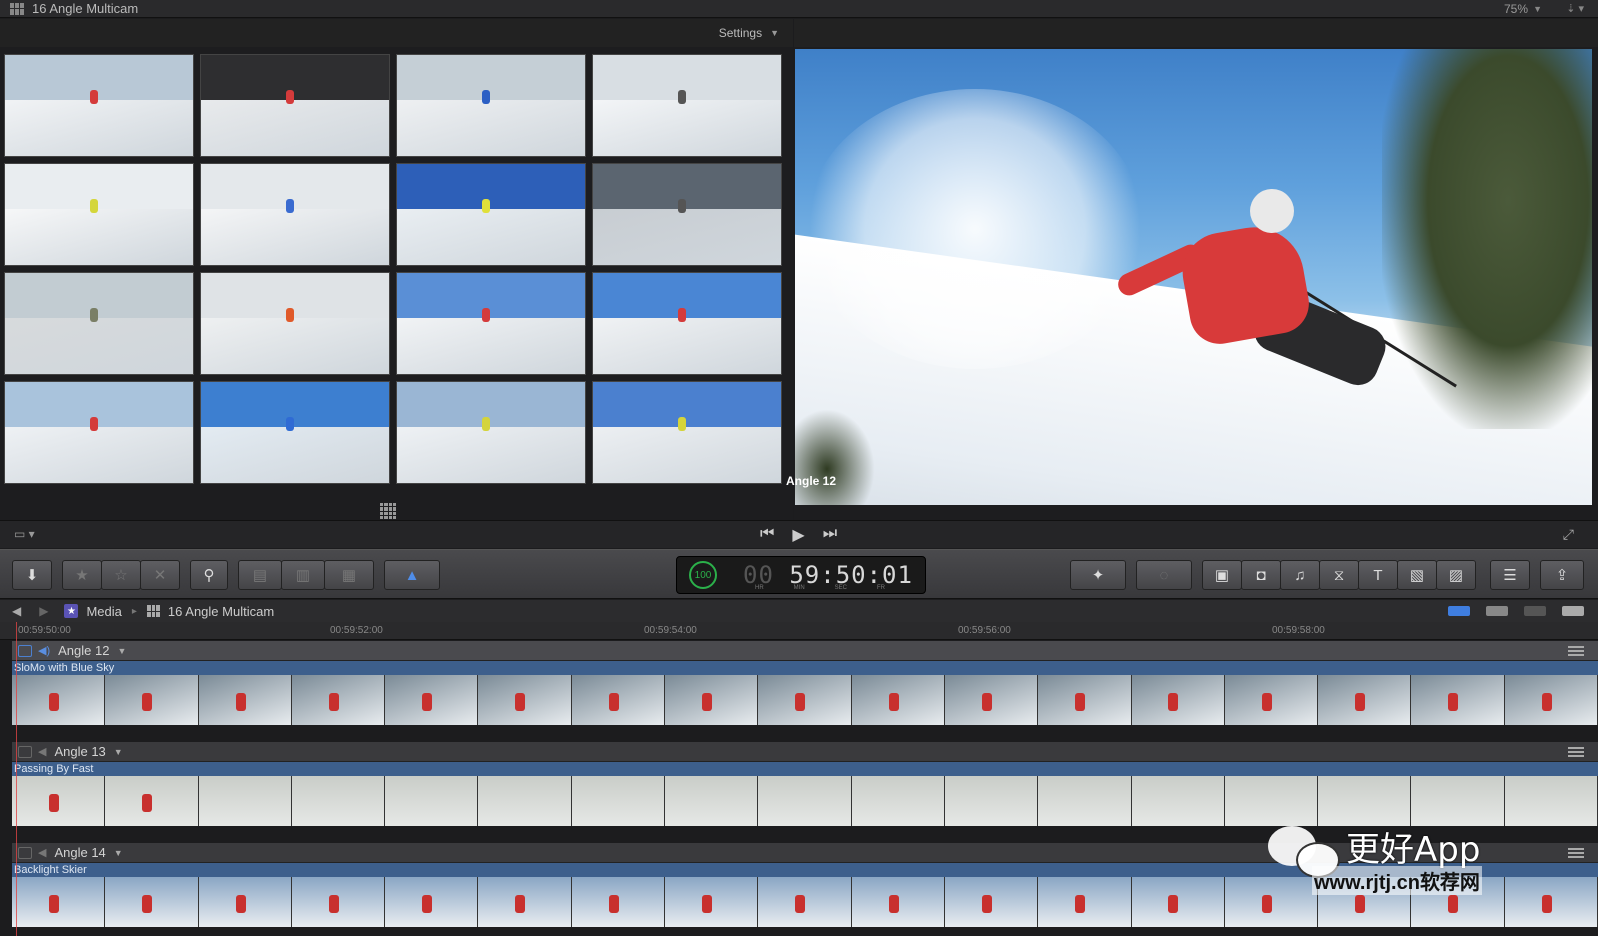 The image size is (1598, 936). What do you see at coordinates (805, 700) in the screenshot?
I see `clip-filmstrip` at bounding box center [805, 700].